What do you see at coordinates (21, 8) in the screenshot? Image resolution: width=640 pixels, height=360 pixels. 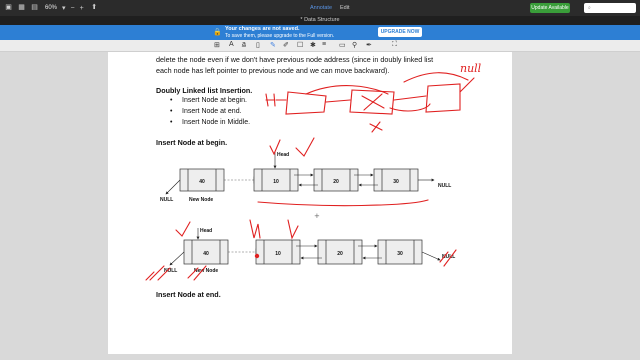 I see `grid-icon: ▦` at bounding box center [21, 8].